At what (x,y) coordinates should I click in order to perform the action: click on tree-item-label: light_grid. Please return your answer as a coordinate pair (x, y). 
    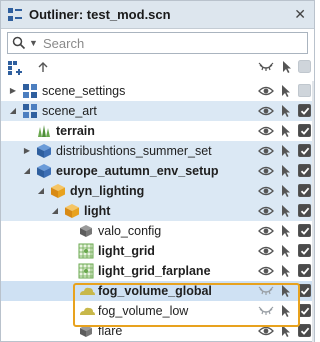
    Looking at the image, I should click on (126, 251).